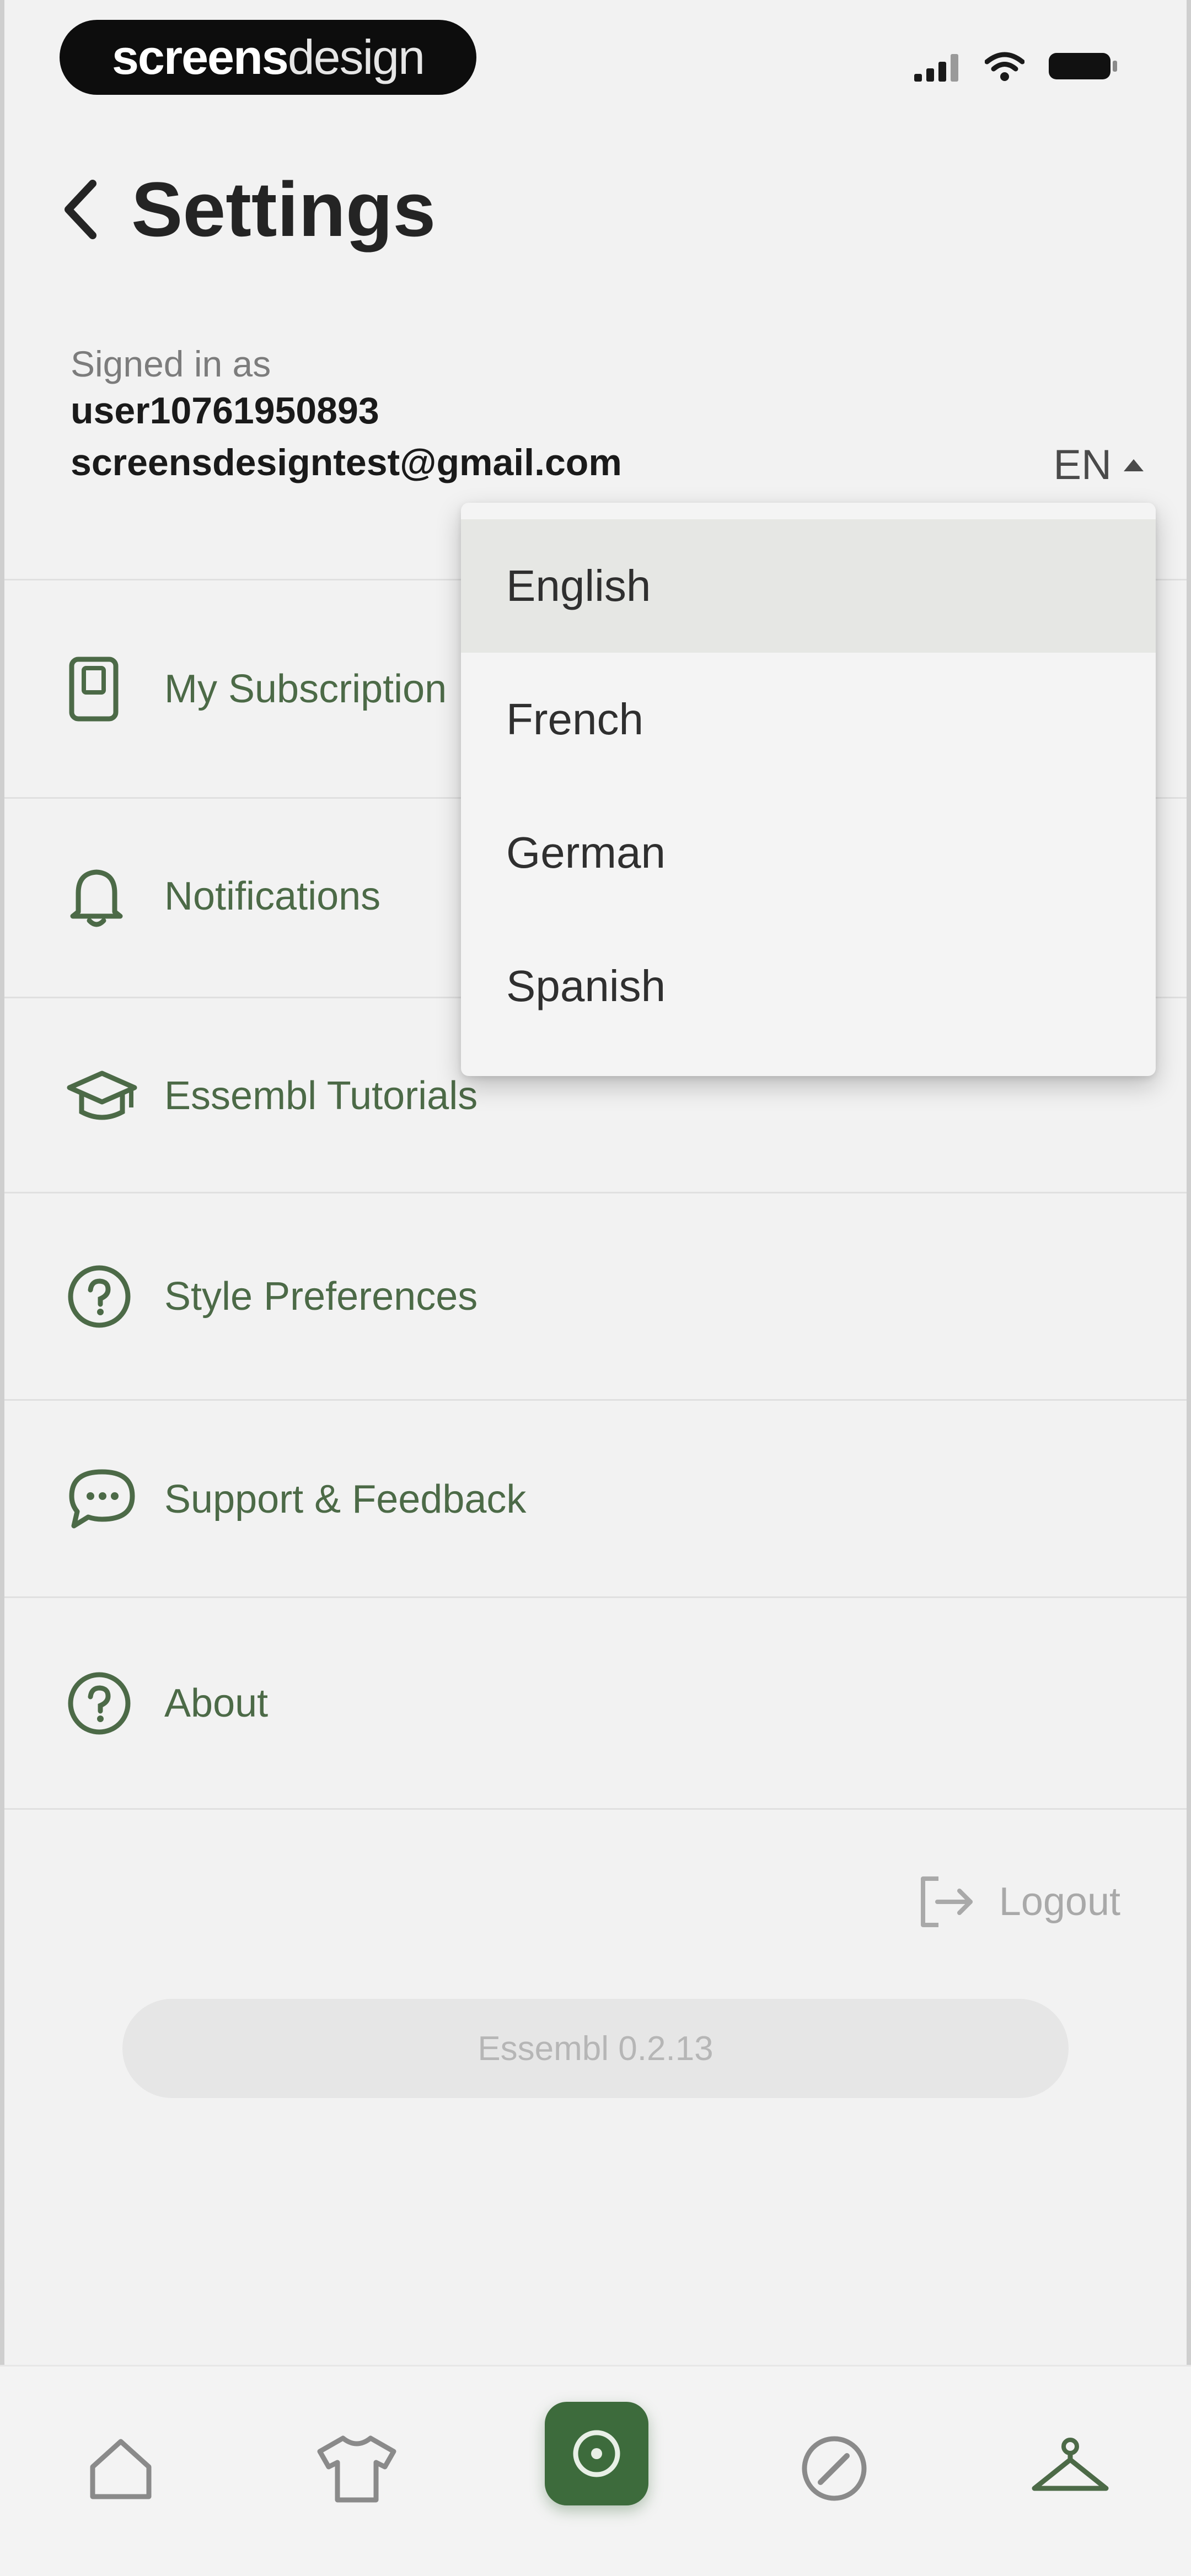 The image size is (1191, 2576). What do you see at coordinates (104, 896) in the screenshot?
I see `bell-icon` at bounding box center [104, 896].